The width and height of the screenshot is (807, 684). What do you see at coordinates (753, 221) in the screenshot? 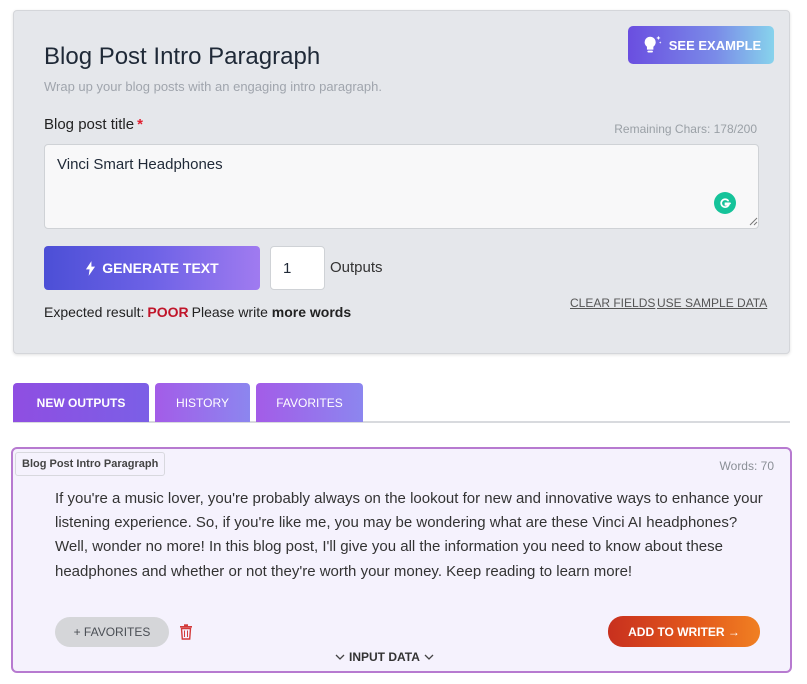
I see `resize-handle-icon` at bounding box center [753, 221].